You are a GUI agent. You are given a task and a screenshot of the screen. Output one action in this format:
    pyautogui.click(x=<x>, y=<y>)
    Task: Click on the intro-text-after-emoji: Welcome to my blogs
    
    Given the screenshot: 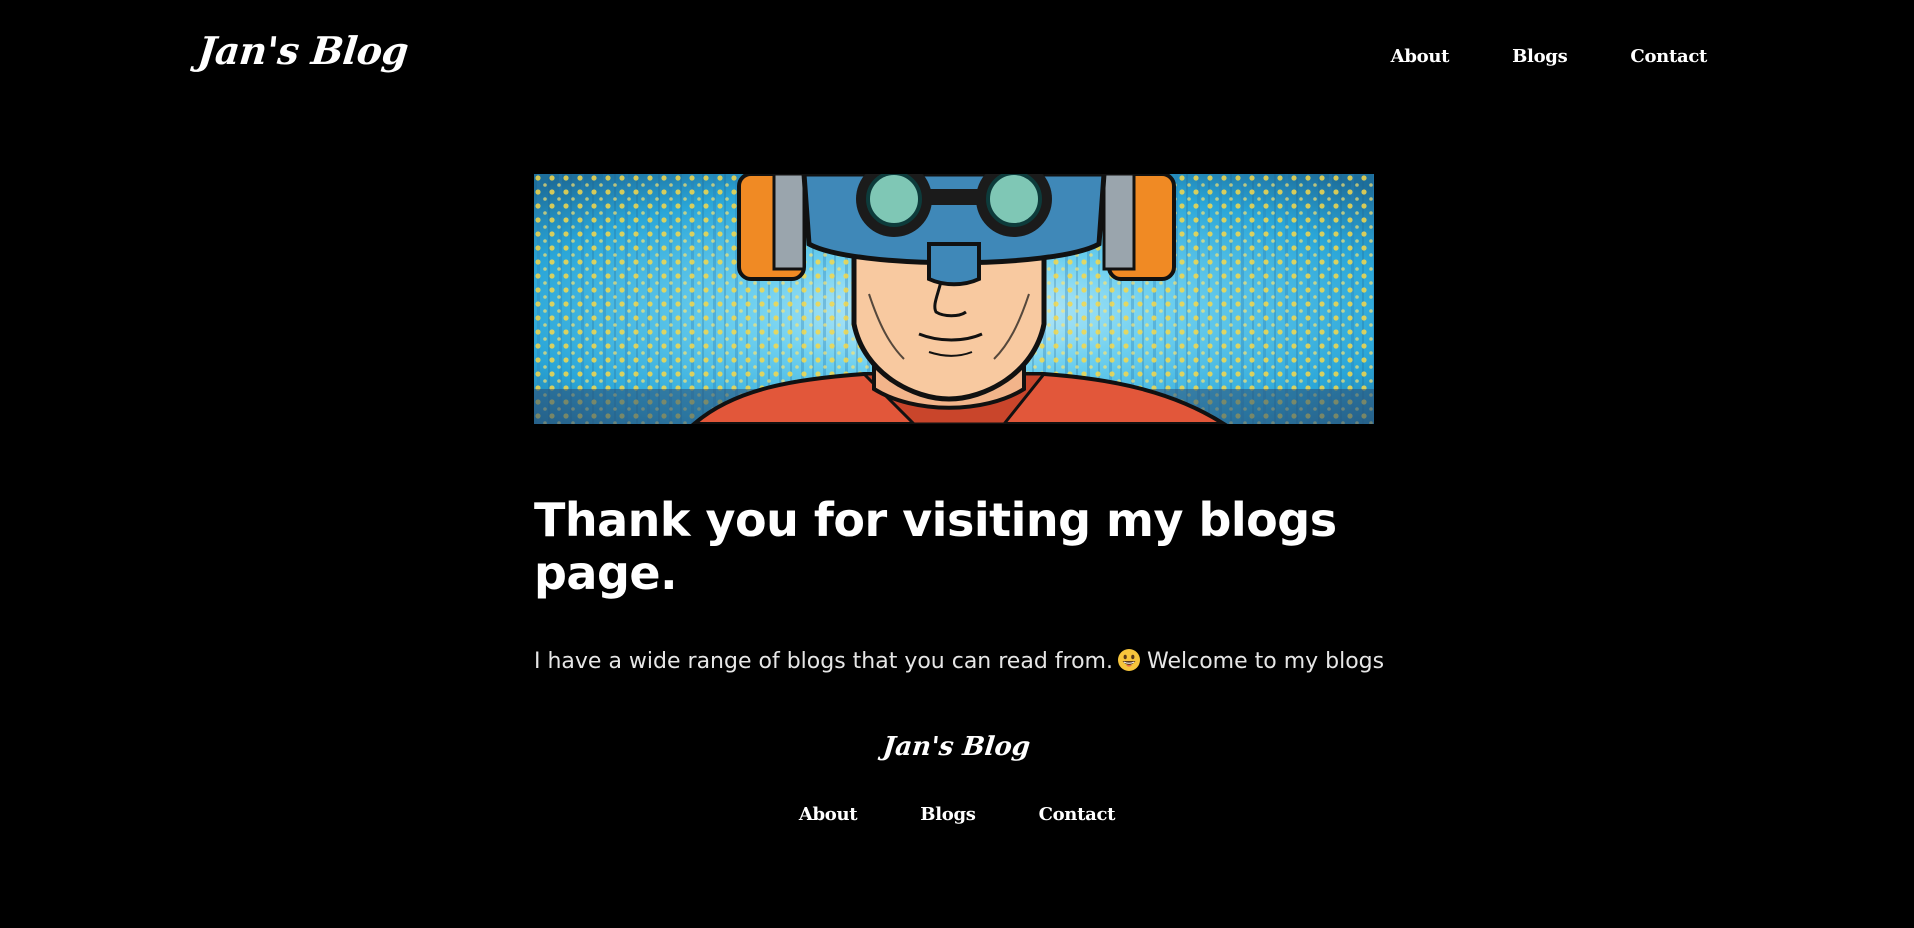 What is the action you would take?
    pyautogui.click(x=1265, y=661)
    